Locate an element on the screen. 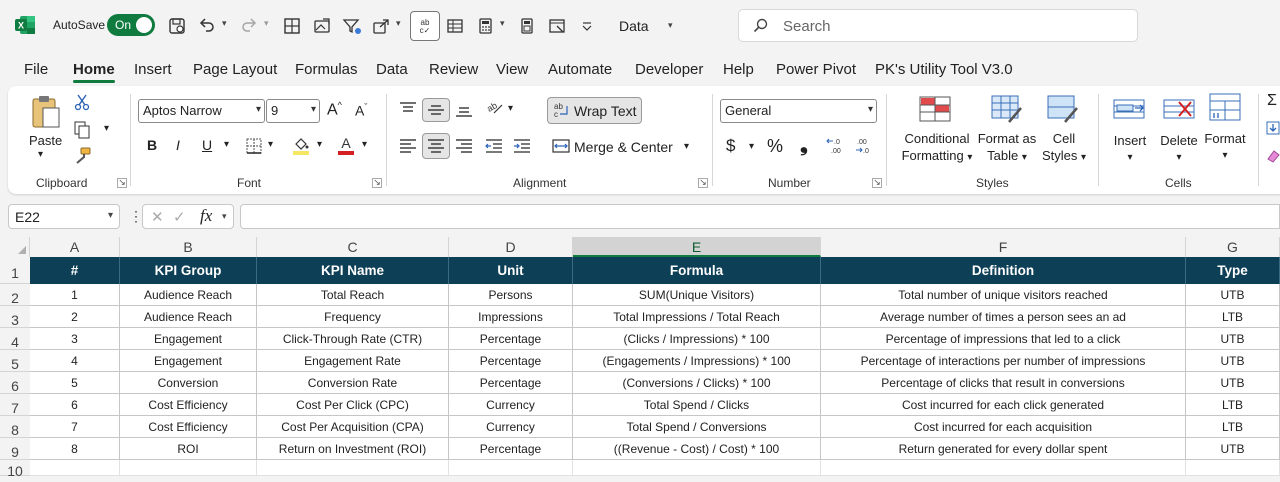  row-header-3: 3 is located at coordinates (15, 317).